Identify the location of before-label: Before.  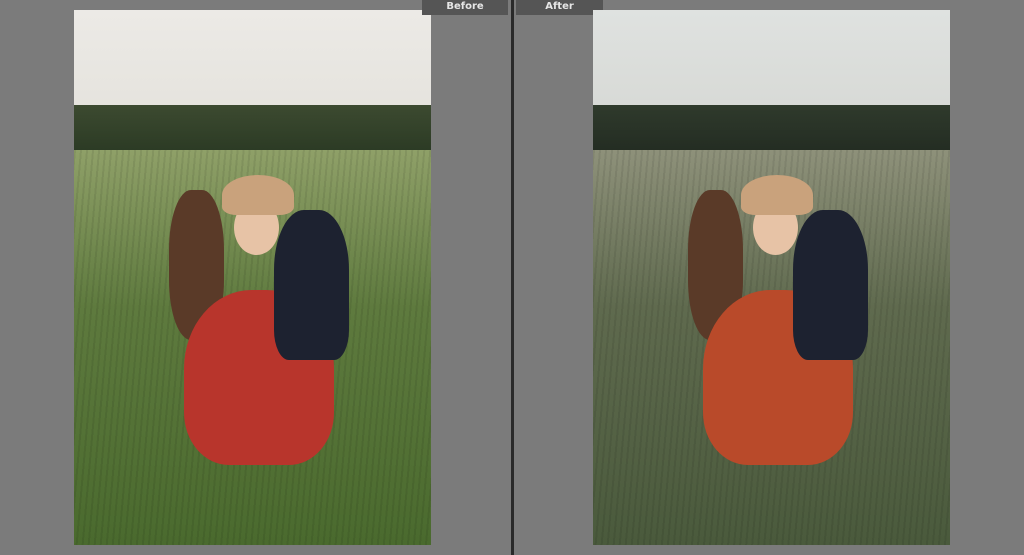
(465, 7).